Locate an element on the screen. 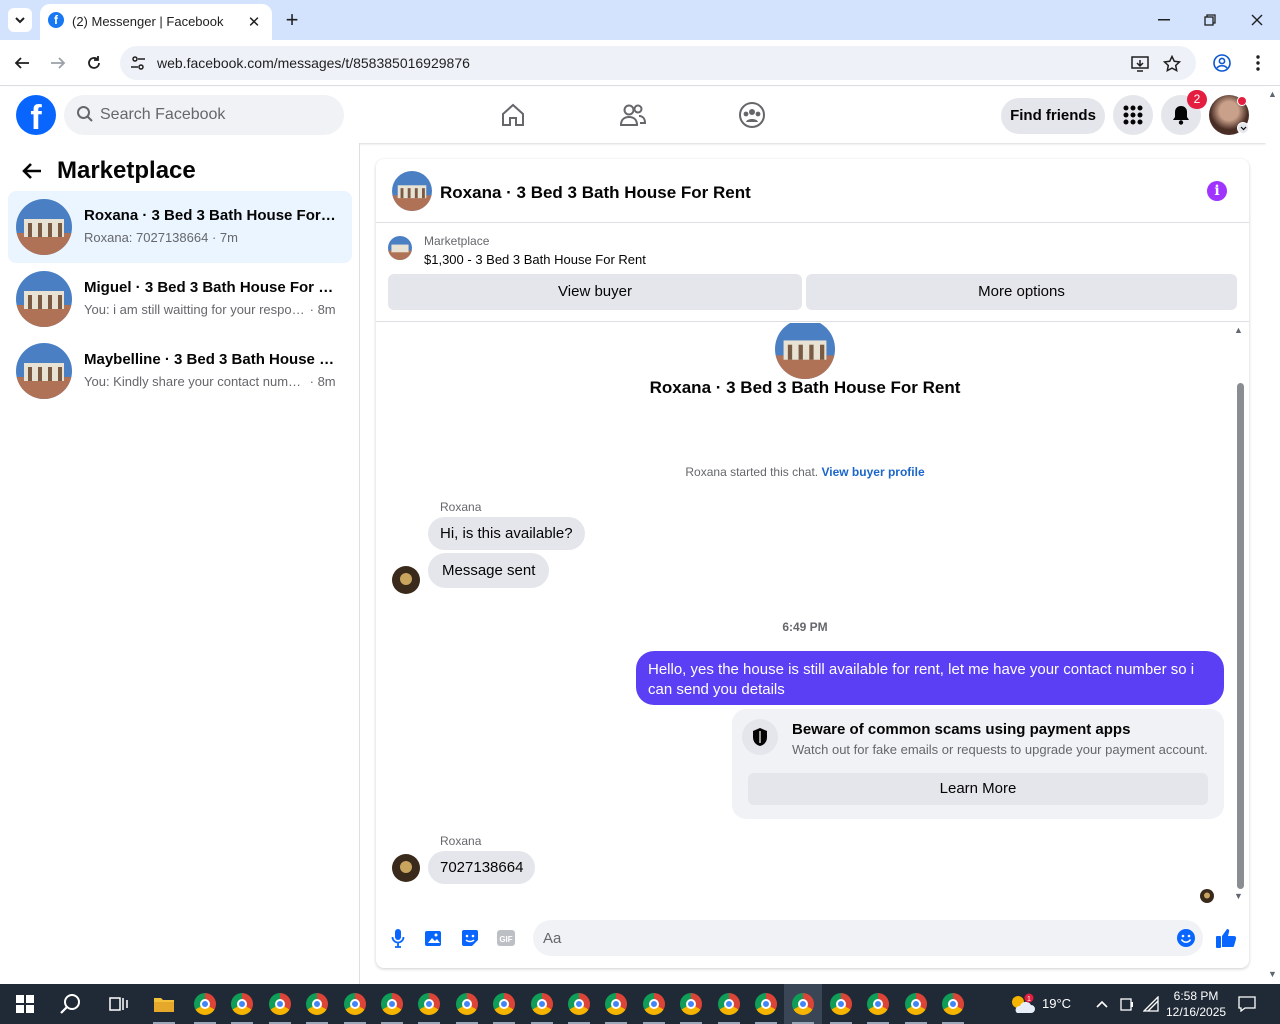 The image size is (1280, 1024). close-window-button is located at coordinates (1257, 20).